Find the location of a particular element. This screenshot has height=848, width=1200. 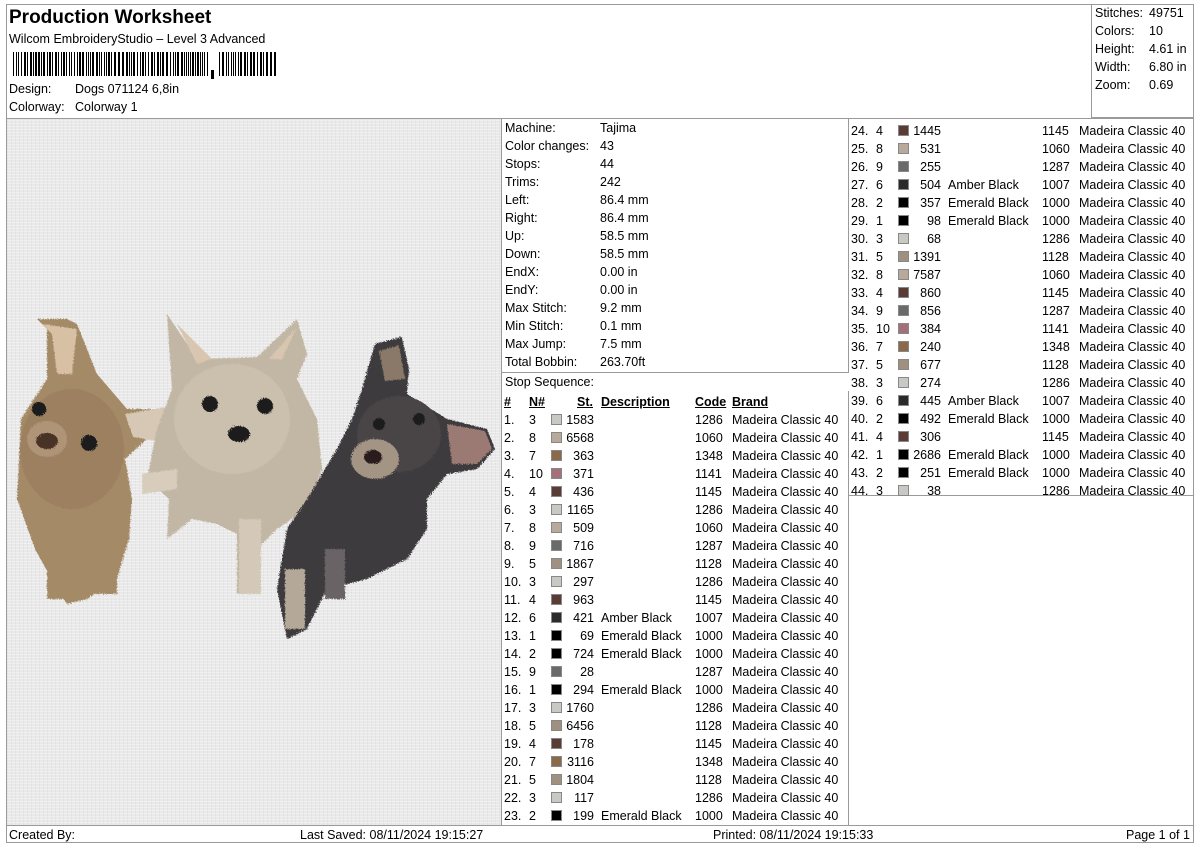

machine-info-value: 86.4 mm is located at coordinates (624, 218).